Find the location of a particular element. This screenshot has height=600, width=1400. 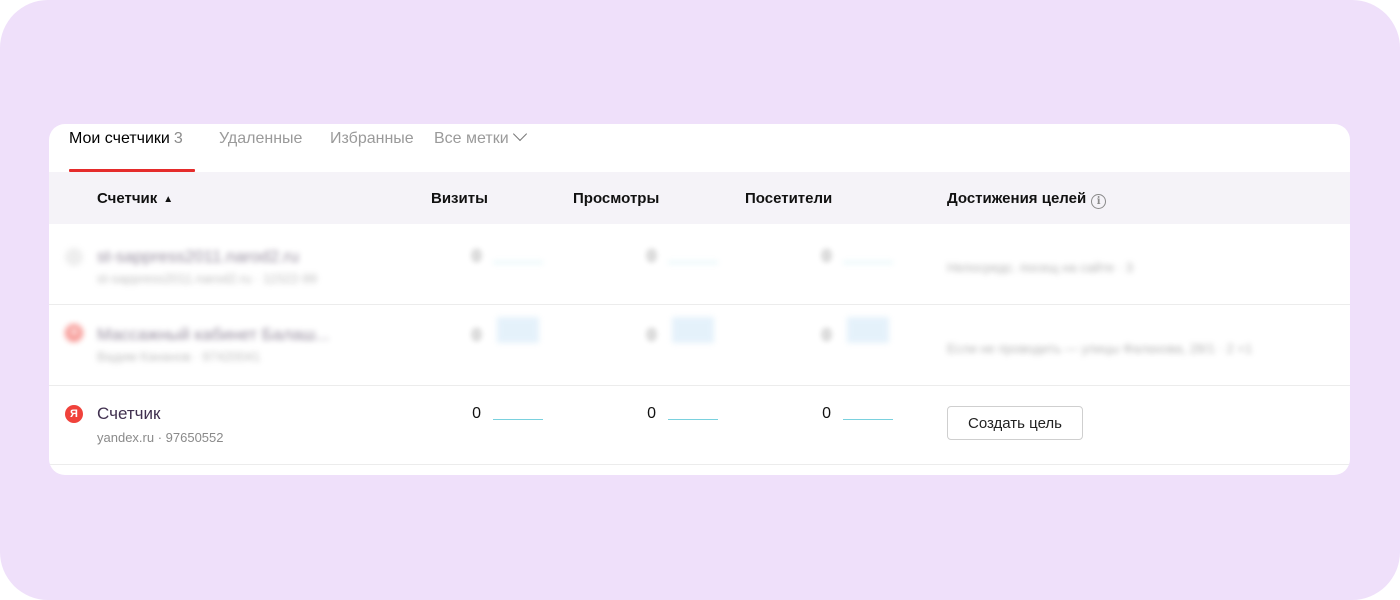

tab-label: Удаленные is located at coordinates (261, 138).